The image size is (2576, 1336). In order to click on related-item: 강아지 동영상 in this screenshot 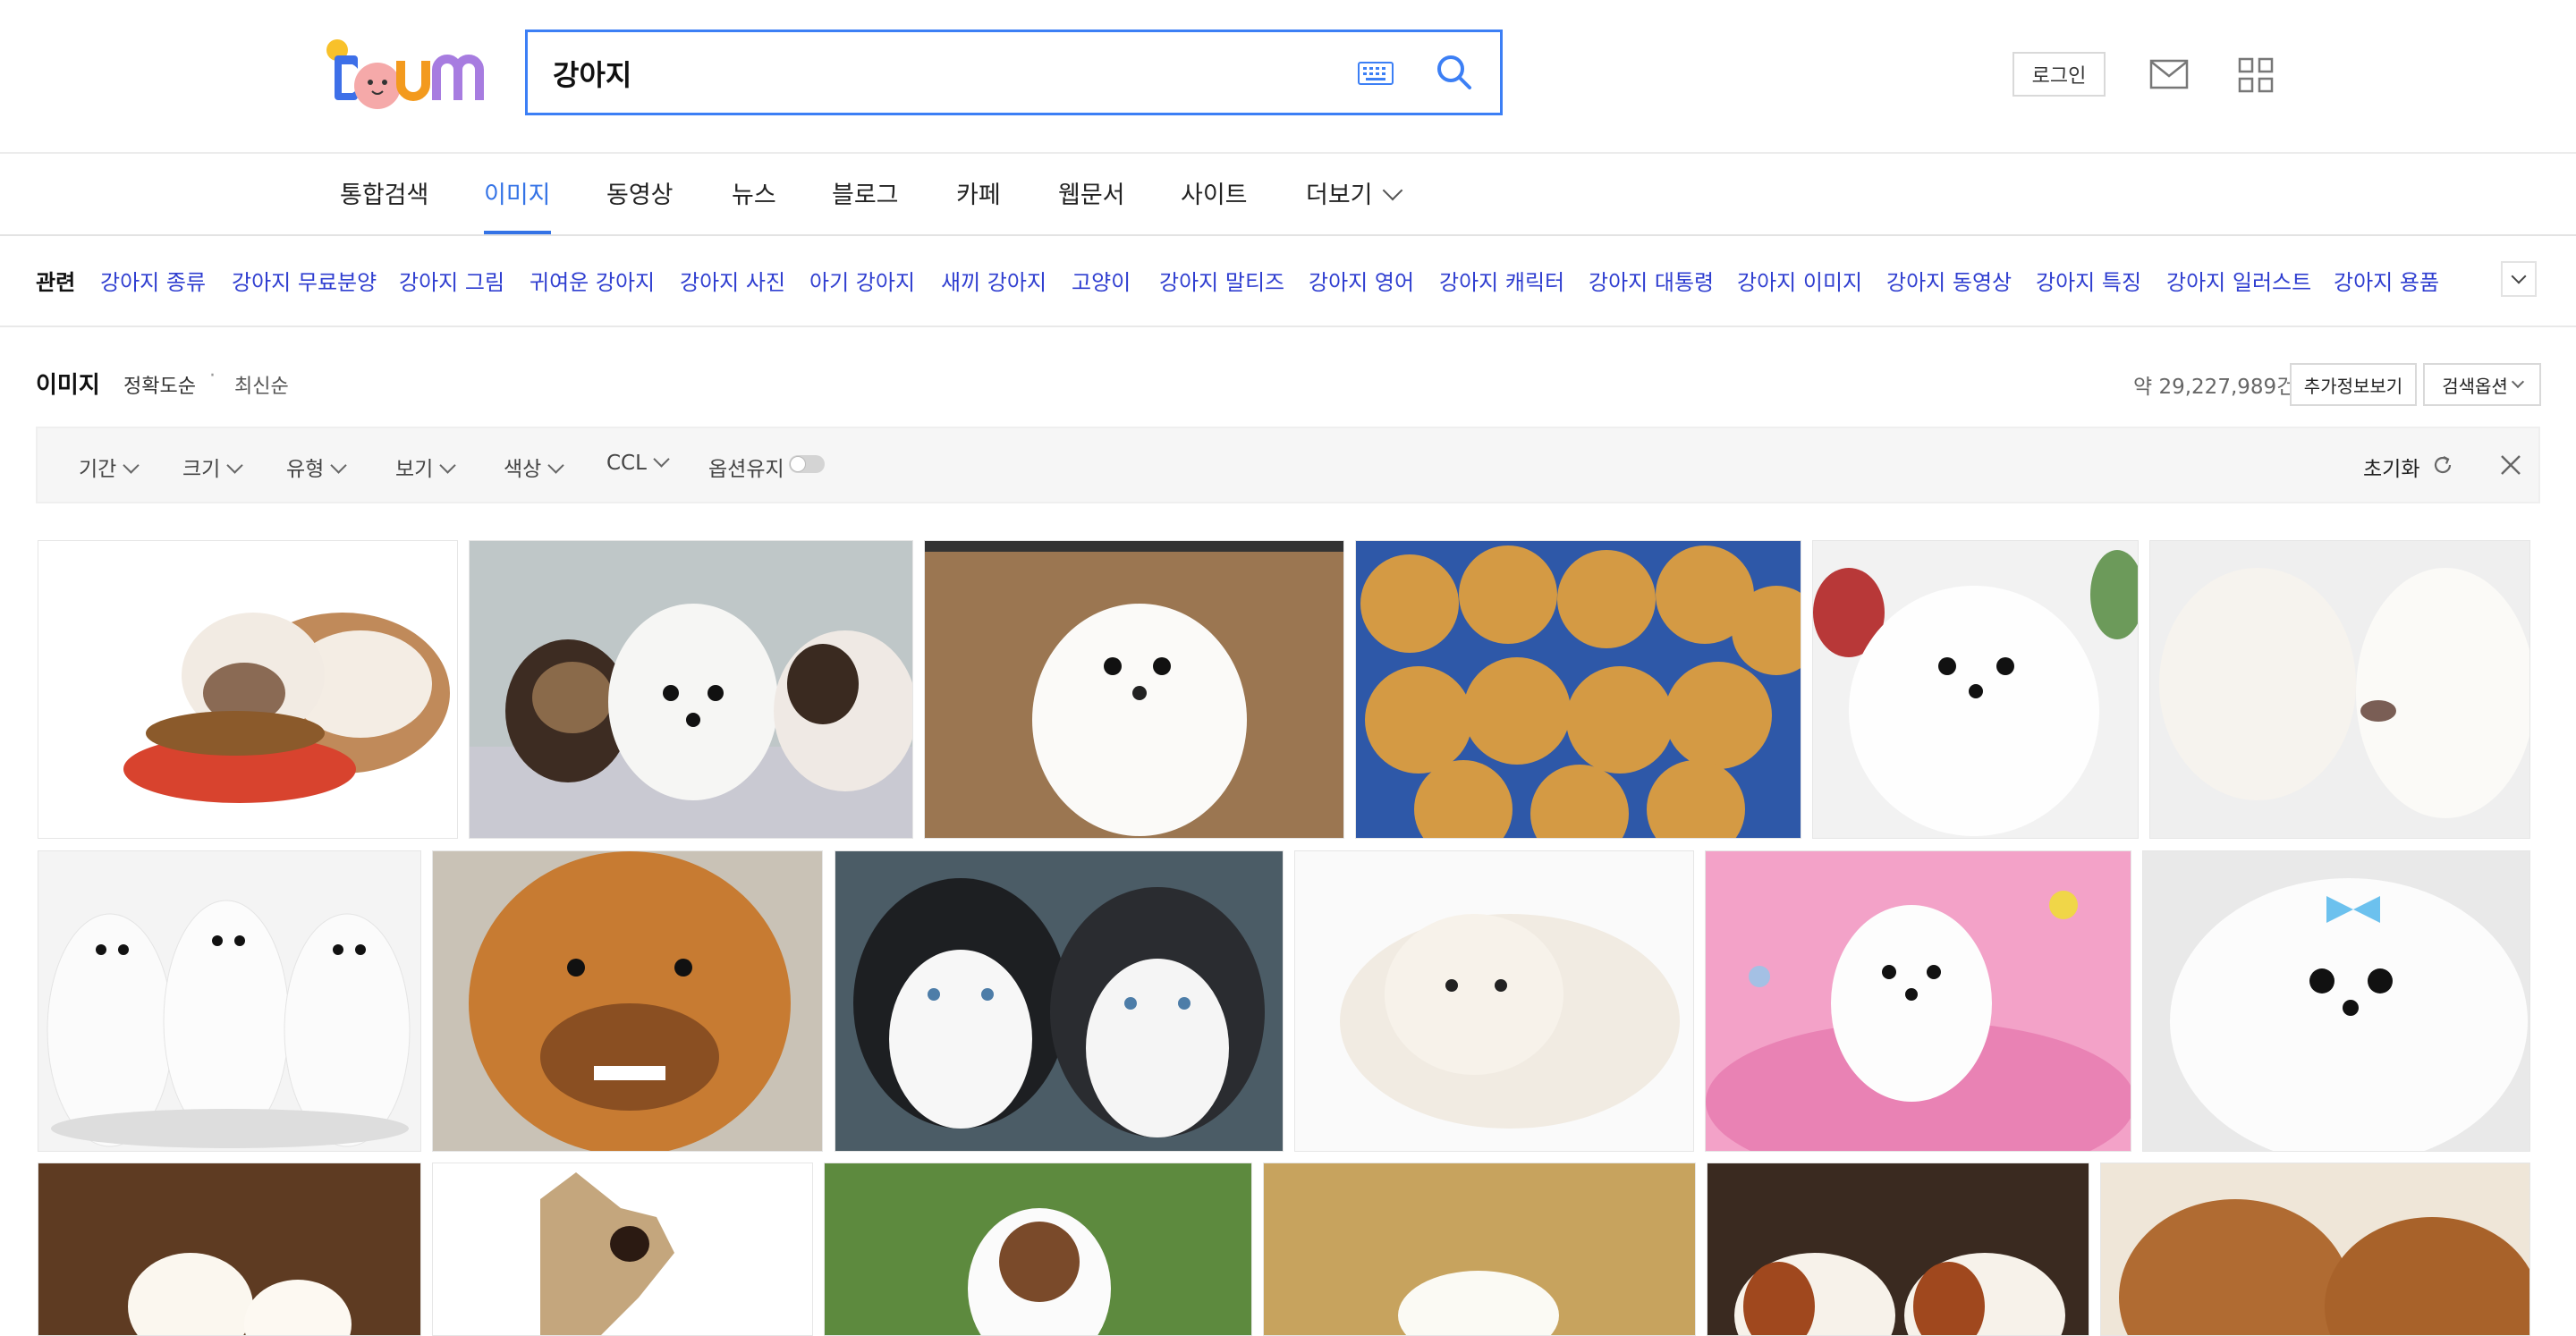, I will do `click(1949, 281)`.